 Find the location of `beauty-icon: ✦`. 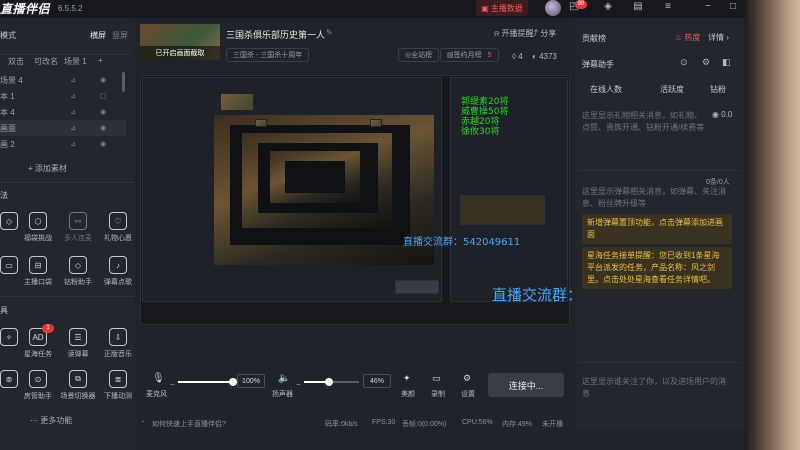

beauty-icon: ✦ is located at coordinates (407, 378).